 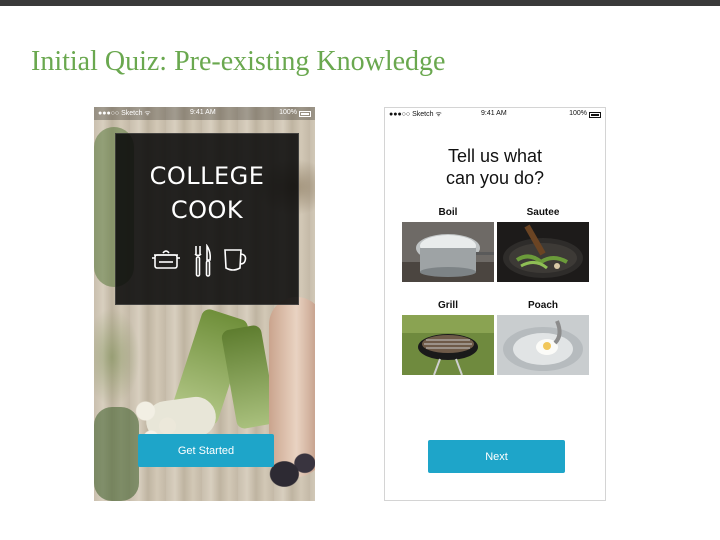 I want to click on slide-title: Initial Quiz: Pre-existing Knowledge, so click(x=238, y=61).